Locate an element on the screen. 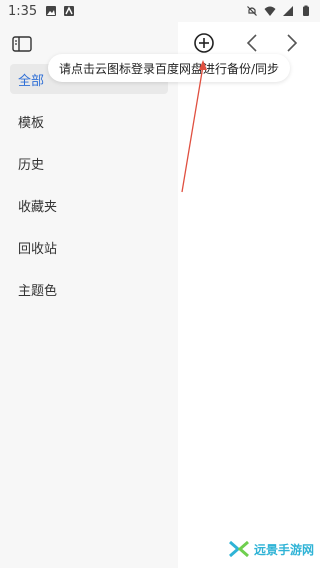  watermark-logo-icon is located at coordinates (238, 549).